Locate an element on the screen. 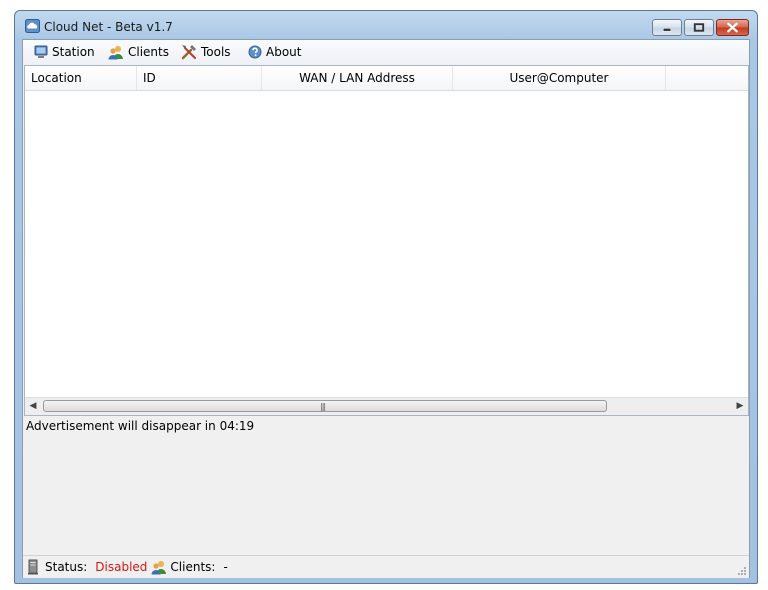  horizontal-scrollbar: ◀ ||| ▶ is located at coordinates (386, 406).